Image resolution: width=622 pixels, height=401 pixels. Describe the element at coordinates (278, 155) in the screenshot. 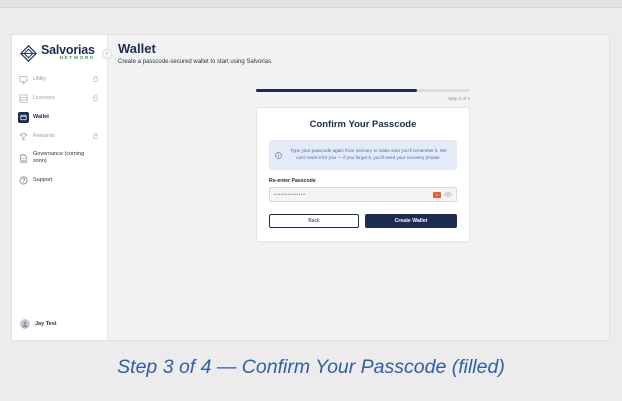

I see `info-icon` at that location.